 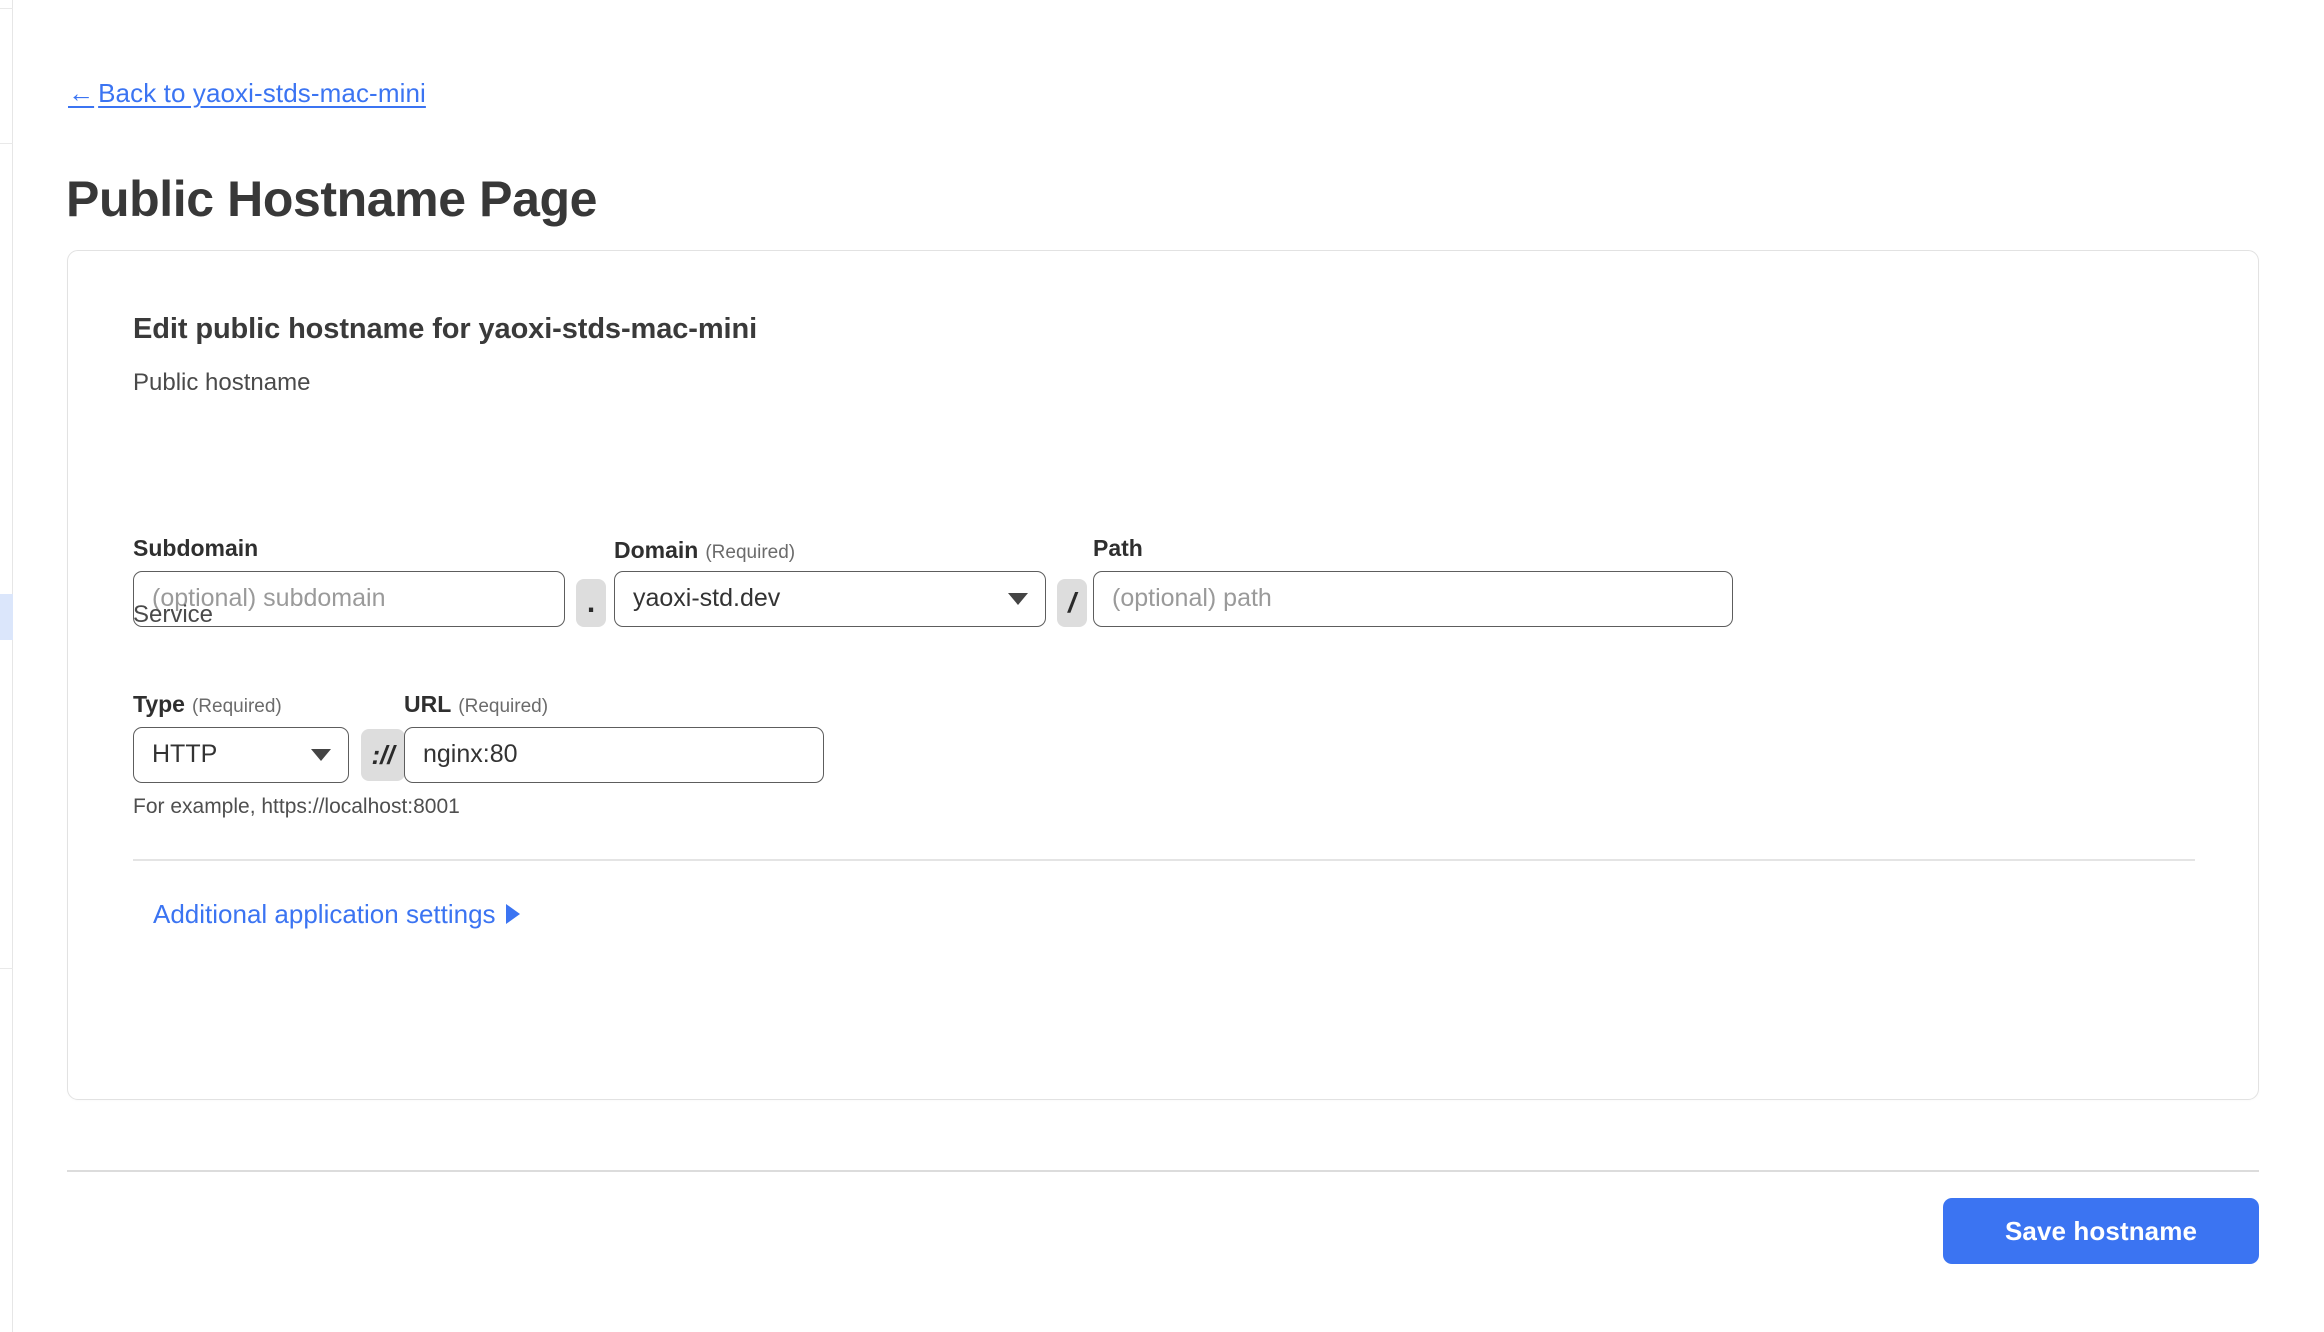 What do you see at coordinates (185, 754) in the screenshot?
I see `type-select-value: HTTP` at bounding box center [185, 754].